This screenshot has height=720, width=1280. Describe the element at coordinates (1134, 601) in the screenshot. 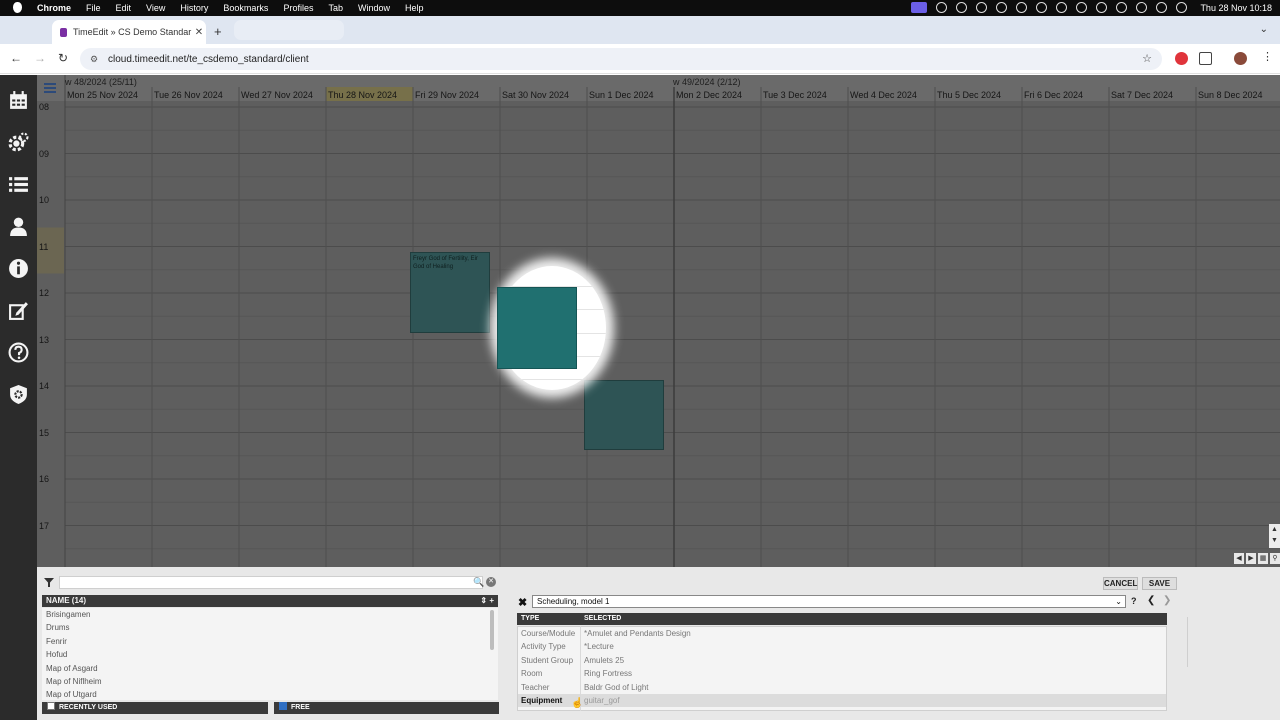

I see `model-help-button: ?` at that location.